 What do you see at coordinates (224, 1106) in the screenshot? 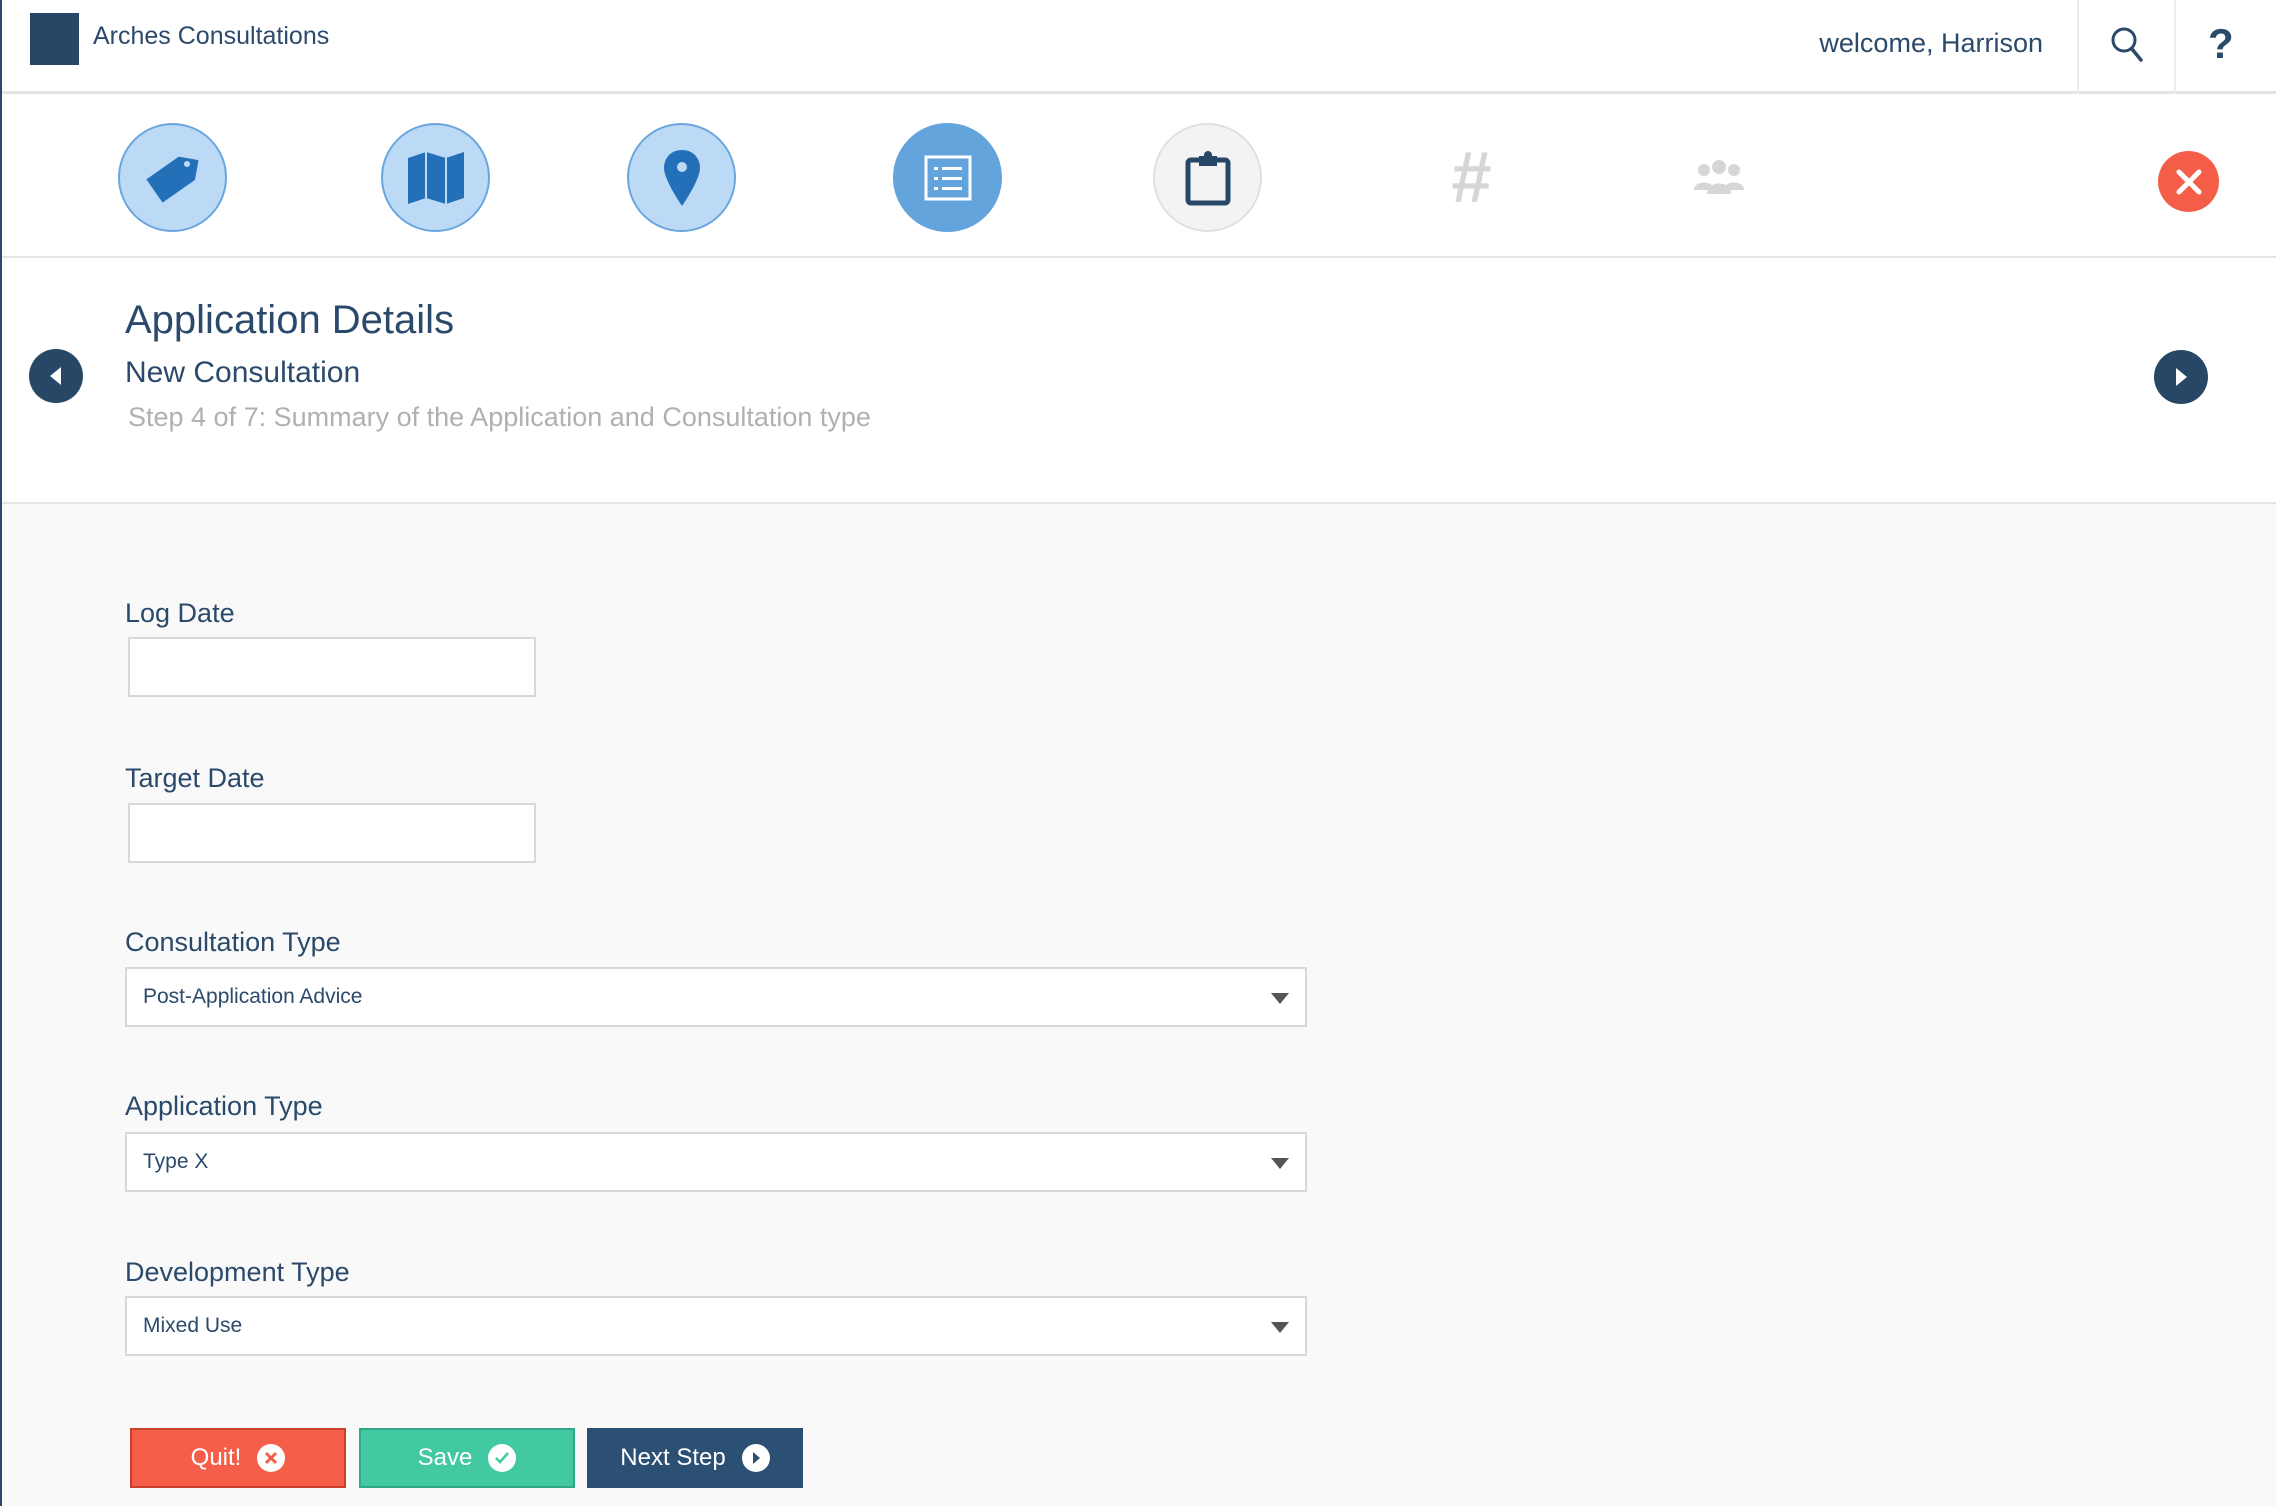
I see `application-type-label: Application Type` at bounding box center [224, 1106].